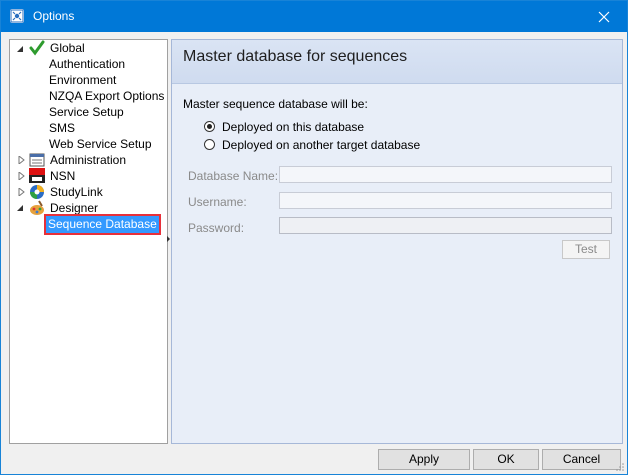 The width and height of the screenshot is (628, 475). Describe the element at coordinates (37, 192) in the screenshot. I see `studylink-icon` at that location.